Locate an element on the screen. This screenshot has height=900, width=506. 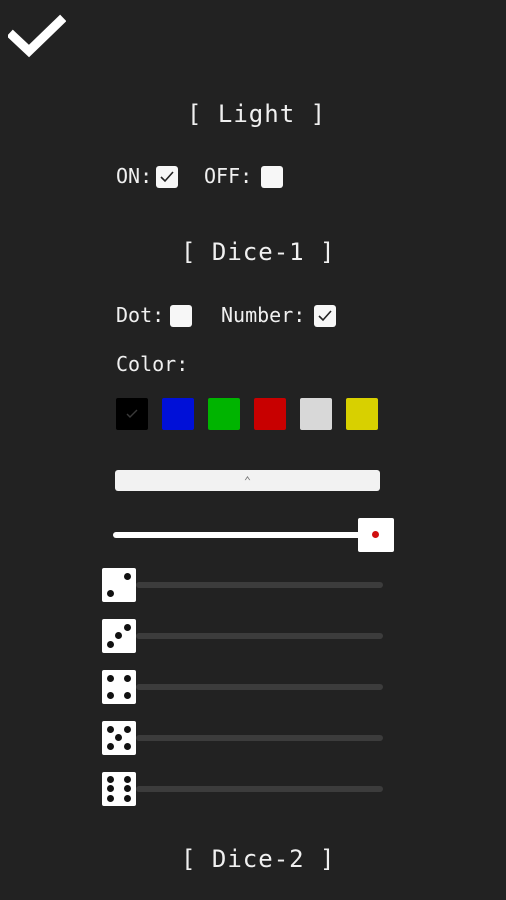
collapse-button: ⌃ is located at coordinates (247, 480).